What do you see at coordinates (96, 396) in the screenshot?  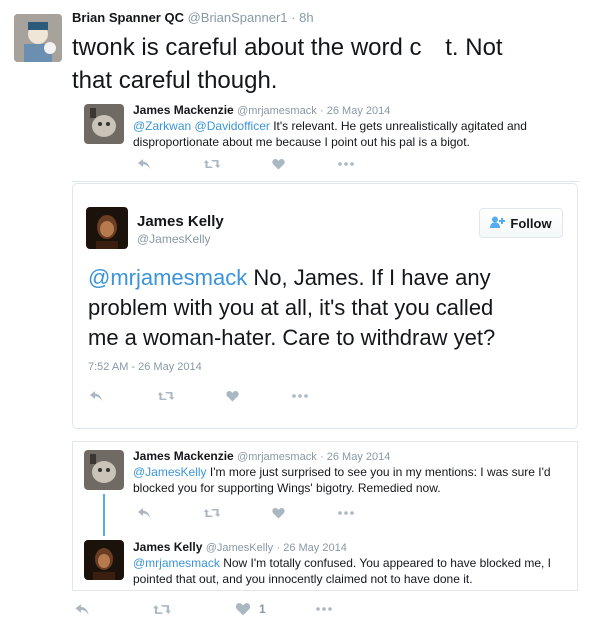 I see `main-reply-icon` at bounding box center [96, 396].